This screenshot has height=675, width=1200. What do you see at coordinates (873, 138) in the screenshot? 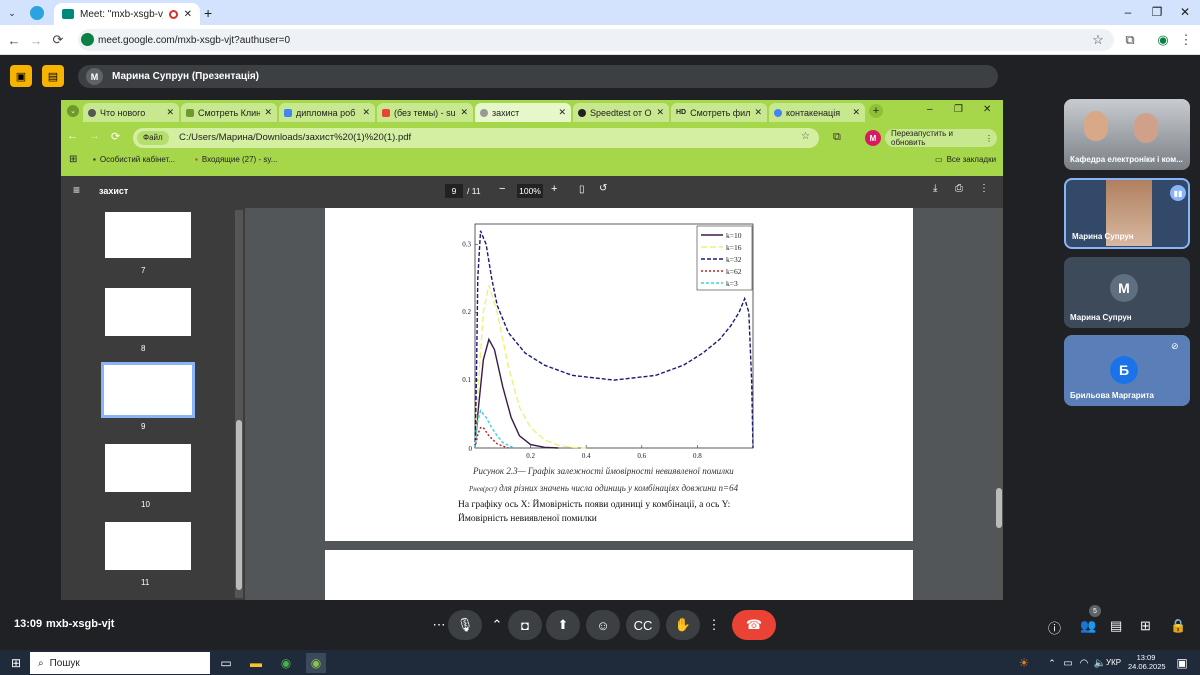
I see `inner-profile-avatar: М` at bounding box center [873, 138].